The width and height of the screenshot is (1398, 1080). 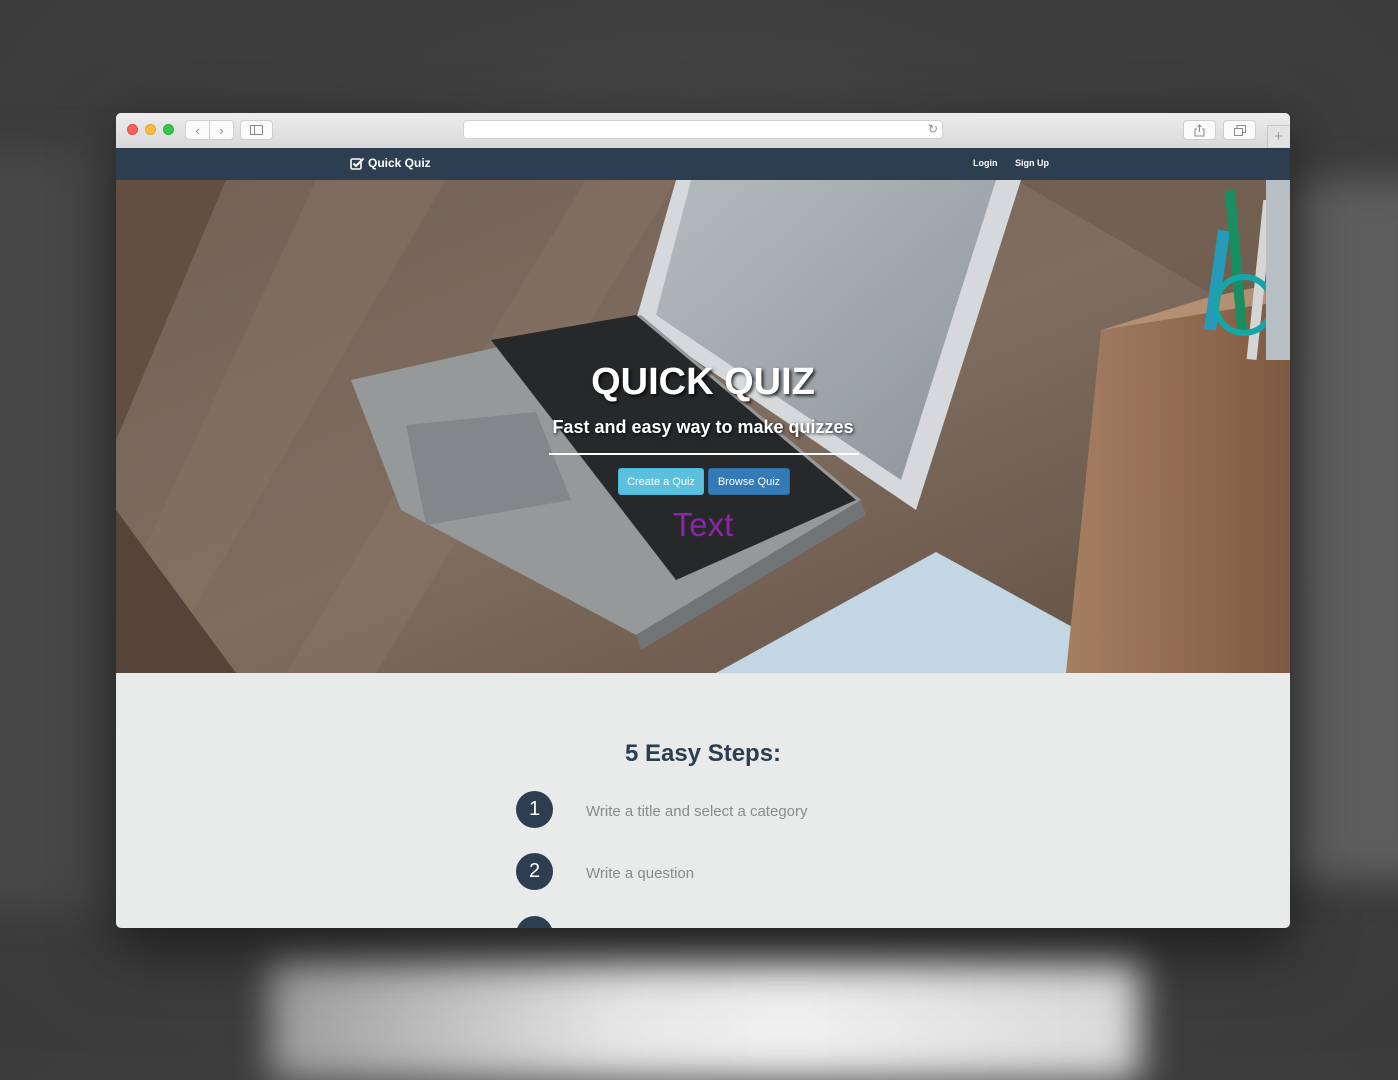 I want to click on plus-icon: +, so click(x=1278, y=136).